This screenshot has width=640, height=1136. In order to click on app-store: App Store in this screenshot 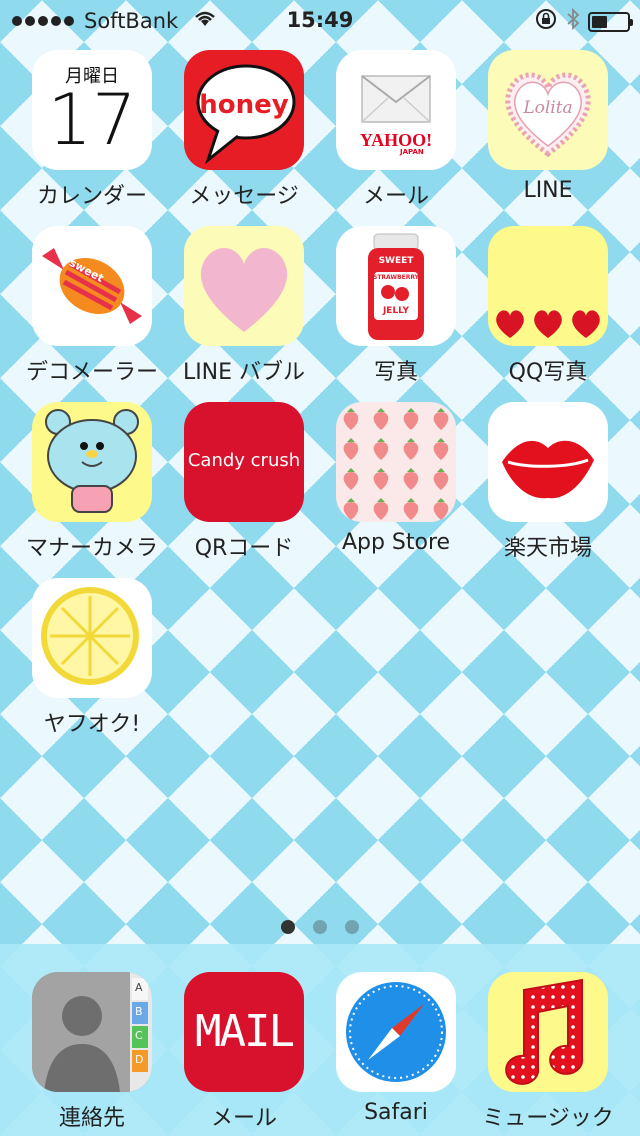, I will do `click(396, 478)`.